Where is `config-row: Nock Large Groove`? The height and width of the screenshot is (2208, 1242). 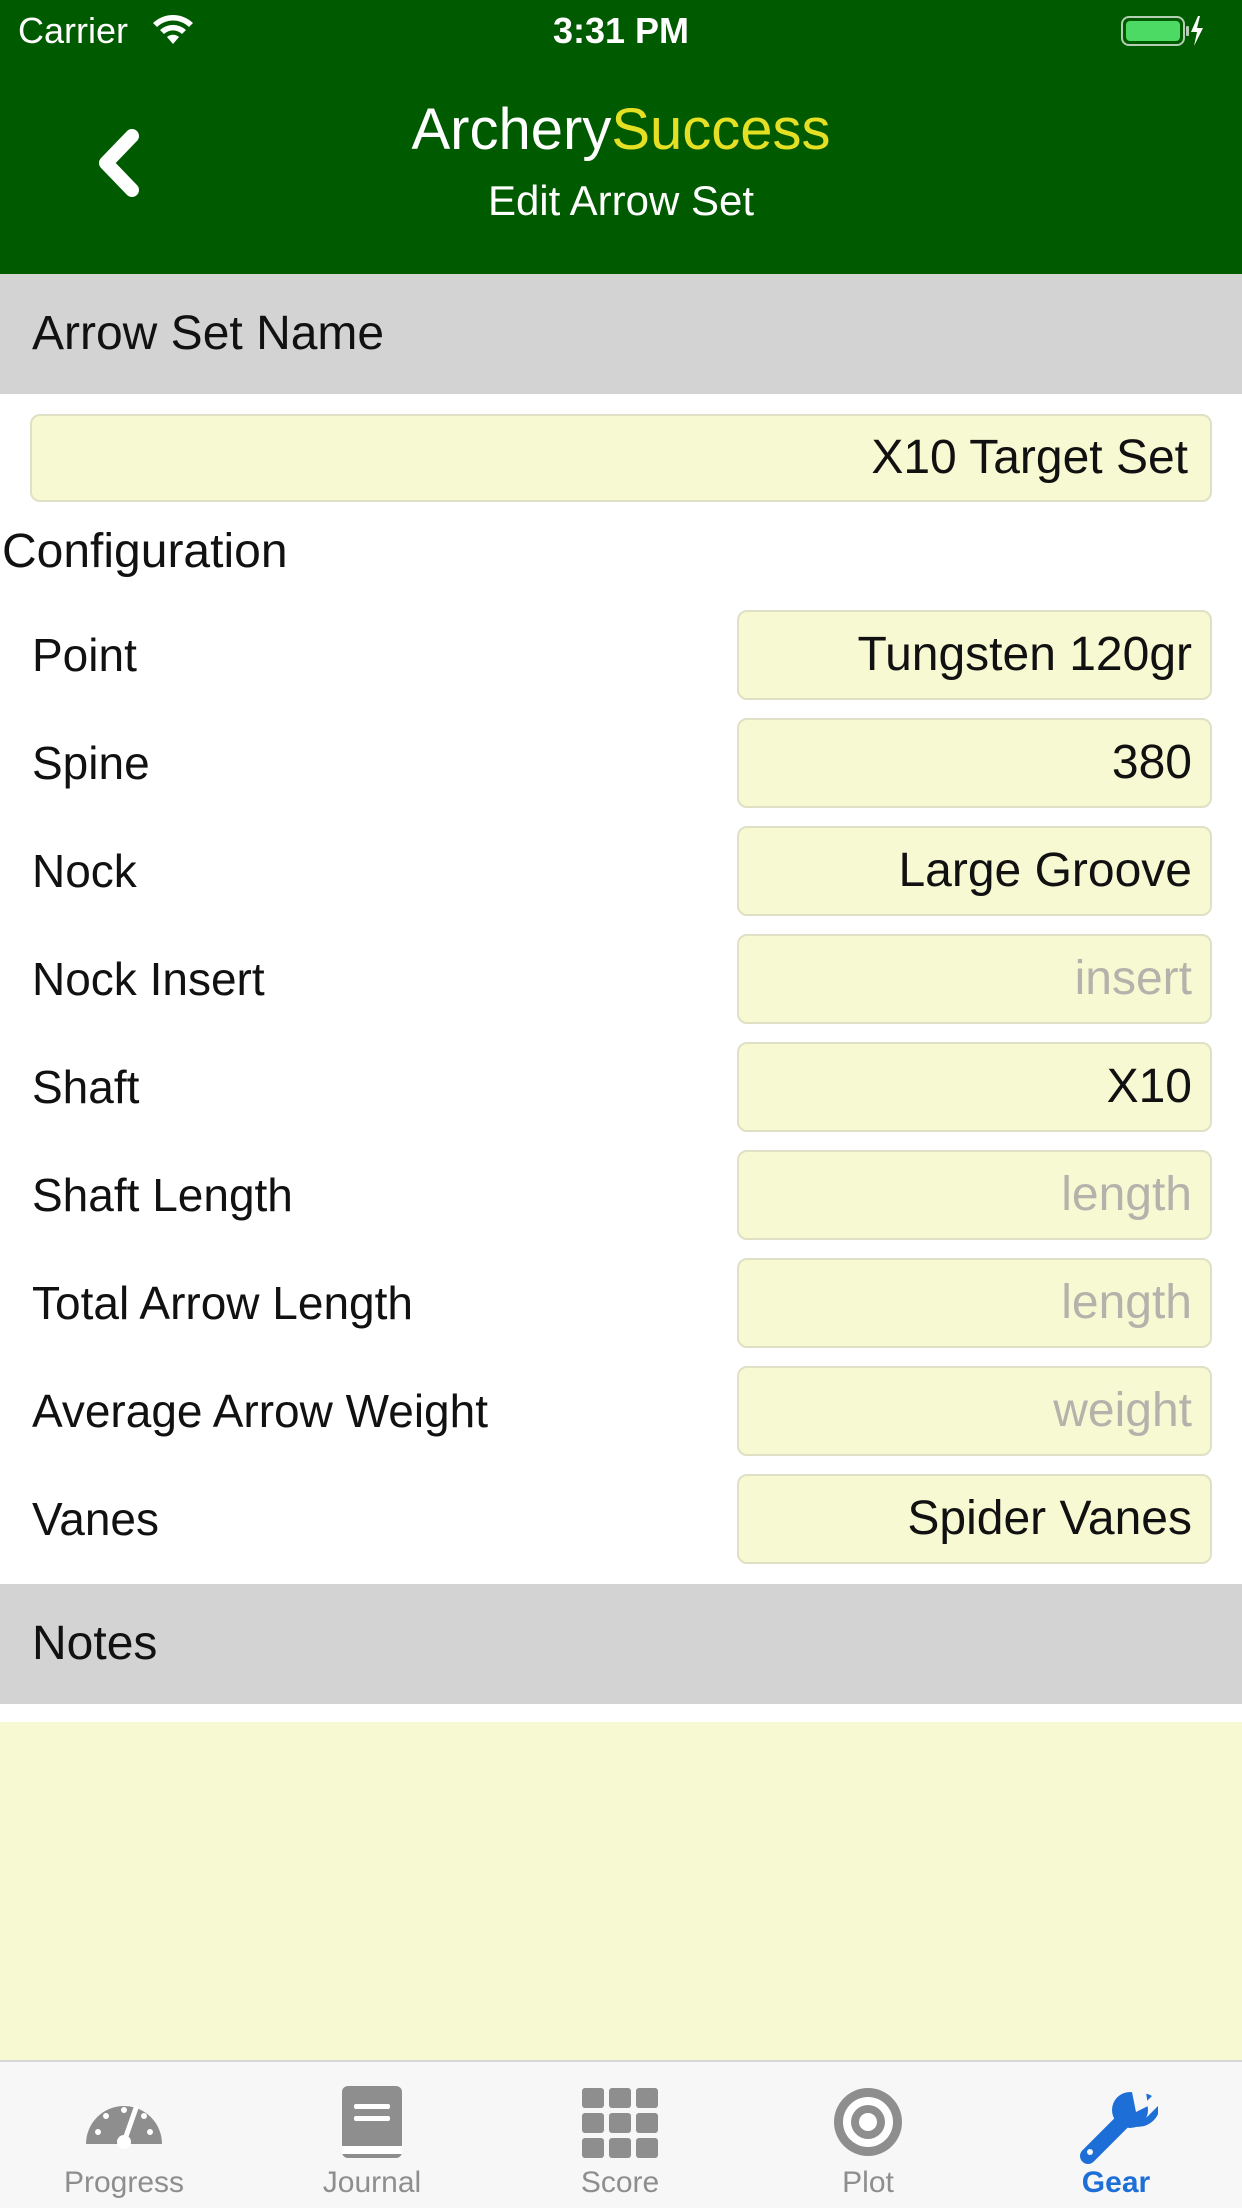 config-row: Nock Large Groove is located at coordinates (621, 880).